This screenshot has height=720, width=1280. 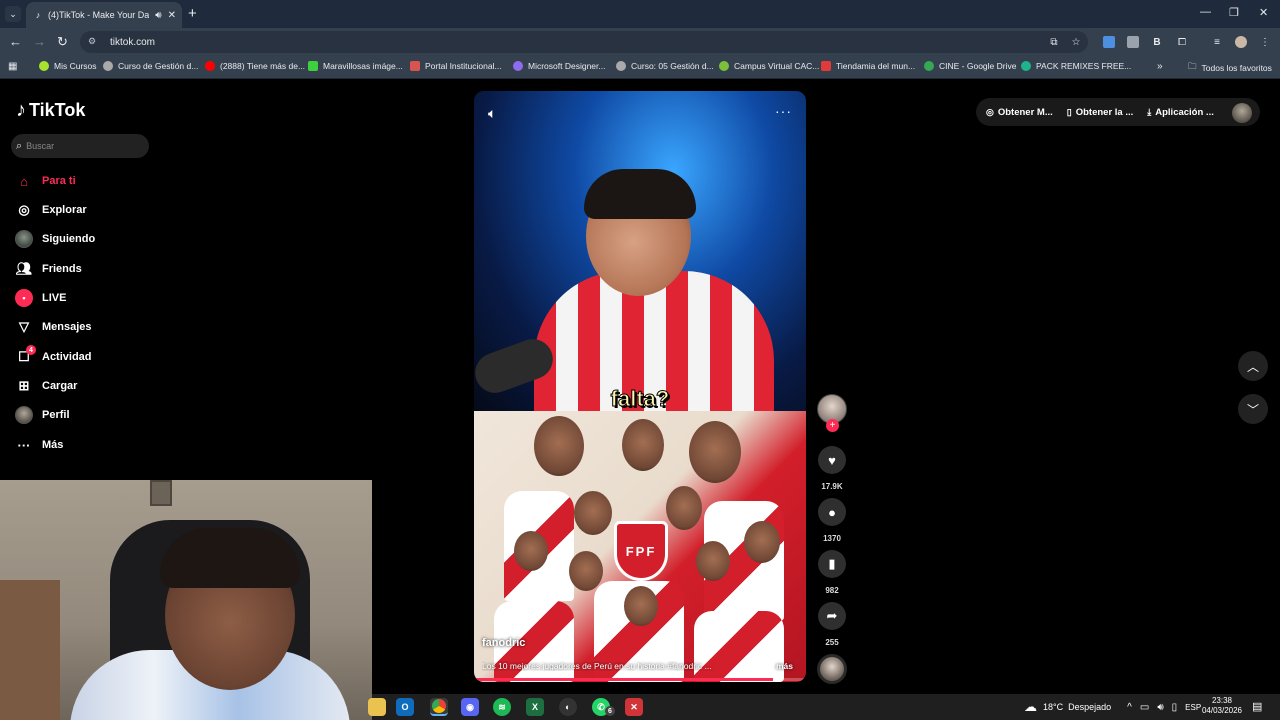 I want to click on like-button: ♥, so click(x=832, y=460).